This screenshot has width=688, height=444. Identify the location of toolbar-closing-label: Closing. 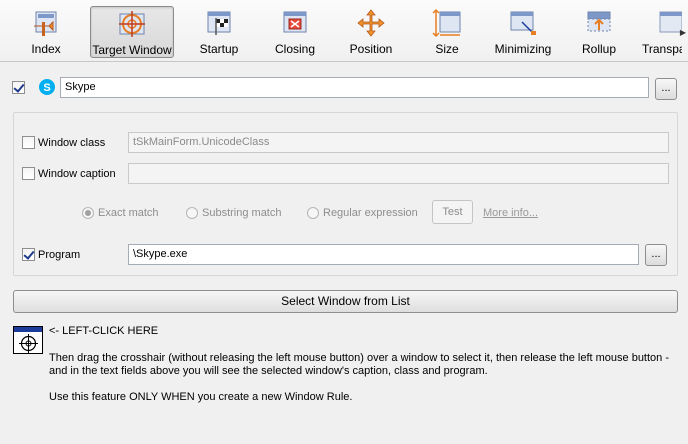
(295, 49).